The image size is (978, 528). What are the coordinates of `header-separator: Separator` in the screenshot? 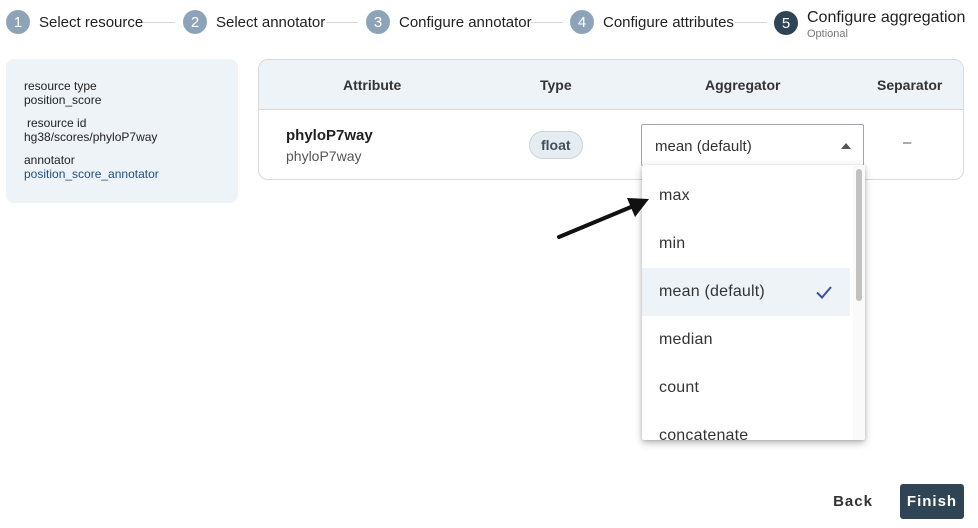 It's located at (910, 85).